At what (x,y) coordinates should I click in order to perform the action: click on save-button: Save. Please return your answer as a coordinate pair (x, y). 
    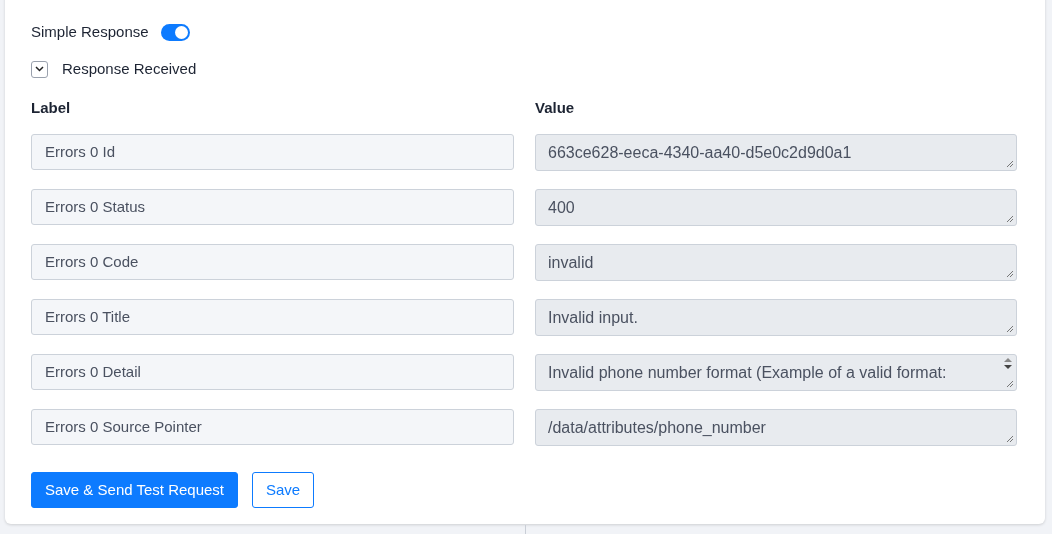
    Looking at the image, I should click on (283, 490).